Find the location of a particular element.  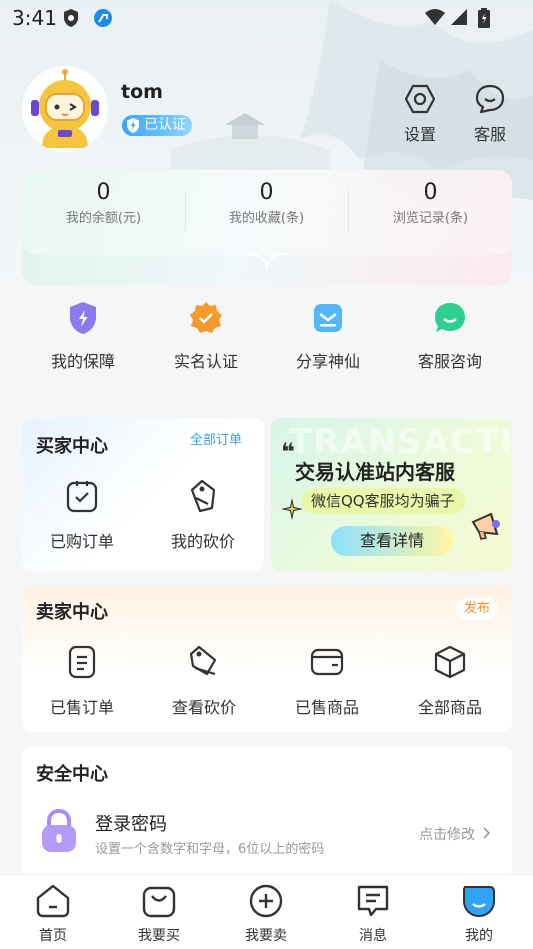

quick-real-name-label: 实名认证 is located at coordinates (205, 361).